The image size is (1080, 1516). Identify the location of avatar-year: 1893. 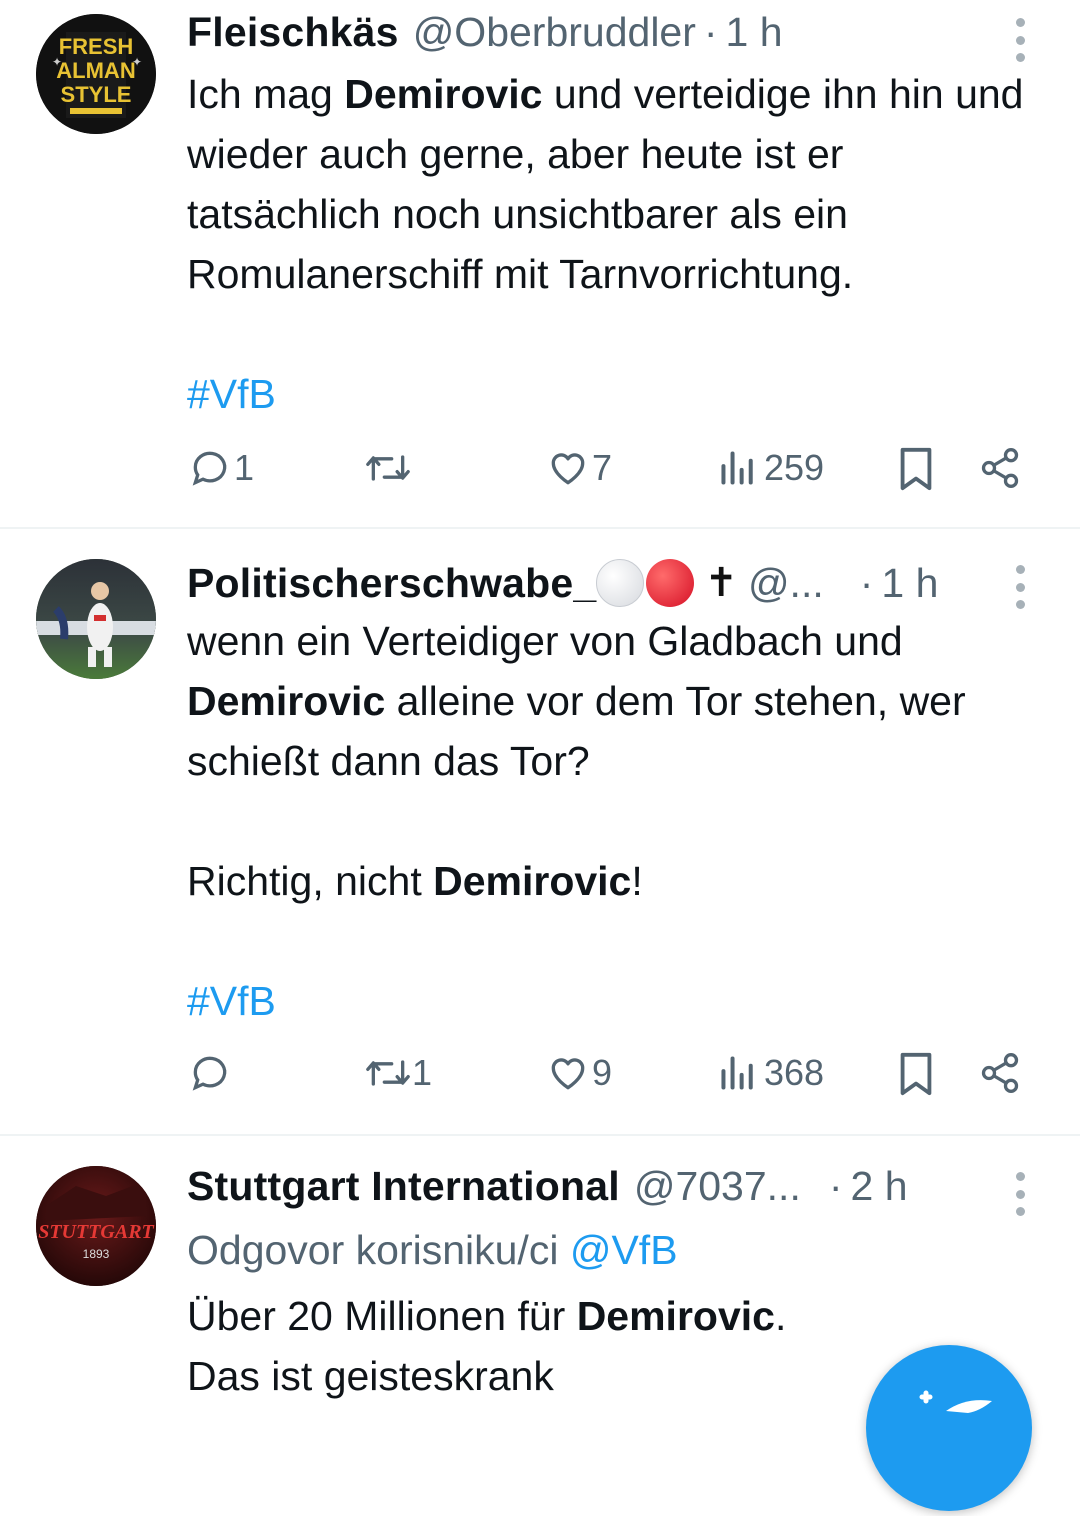
(96, 1254).